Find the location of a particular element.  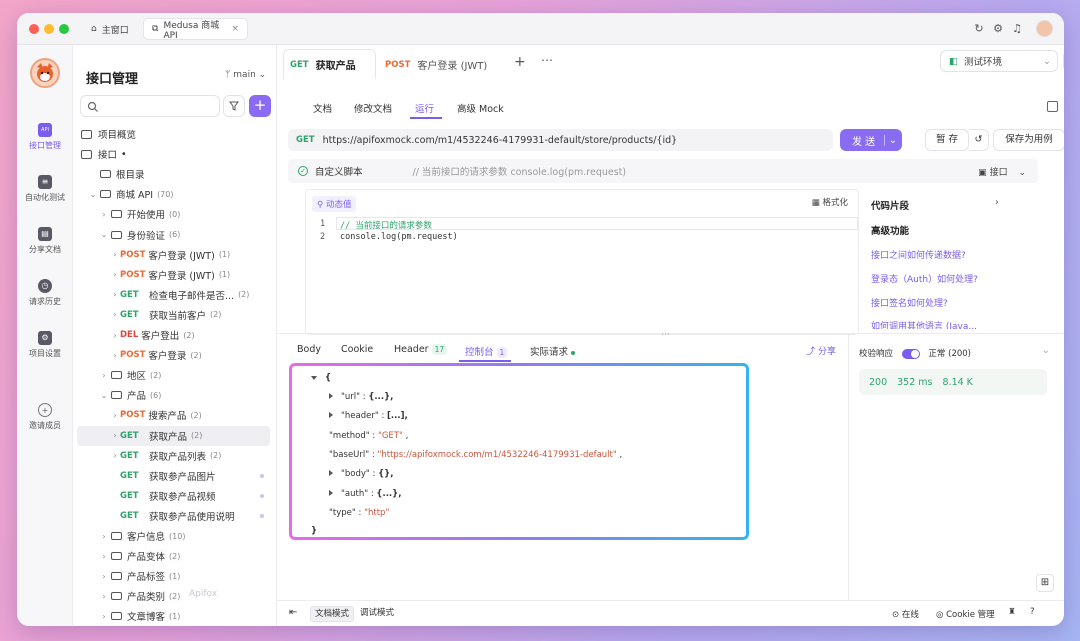

send-button: 发 送 ⌄ is located at coordinates (871, 140).